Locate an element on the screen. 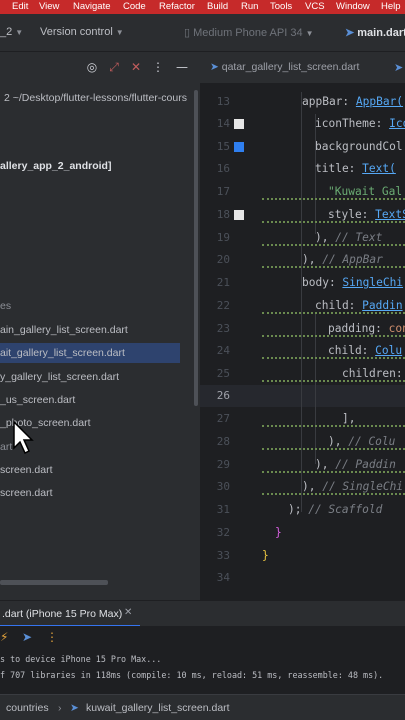 This screenshot has height=720, width=405. line-number: 27 is located at coordinates (223, 418).